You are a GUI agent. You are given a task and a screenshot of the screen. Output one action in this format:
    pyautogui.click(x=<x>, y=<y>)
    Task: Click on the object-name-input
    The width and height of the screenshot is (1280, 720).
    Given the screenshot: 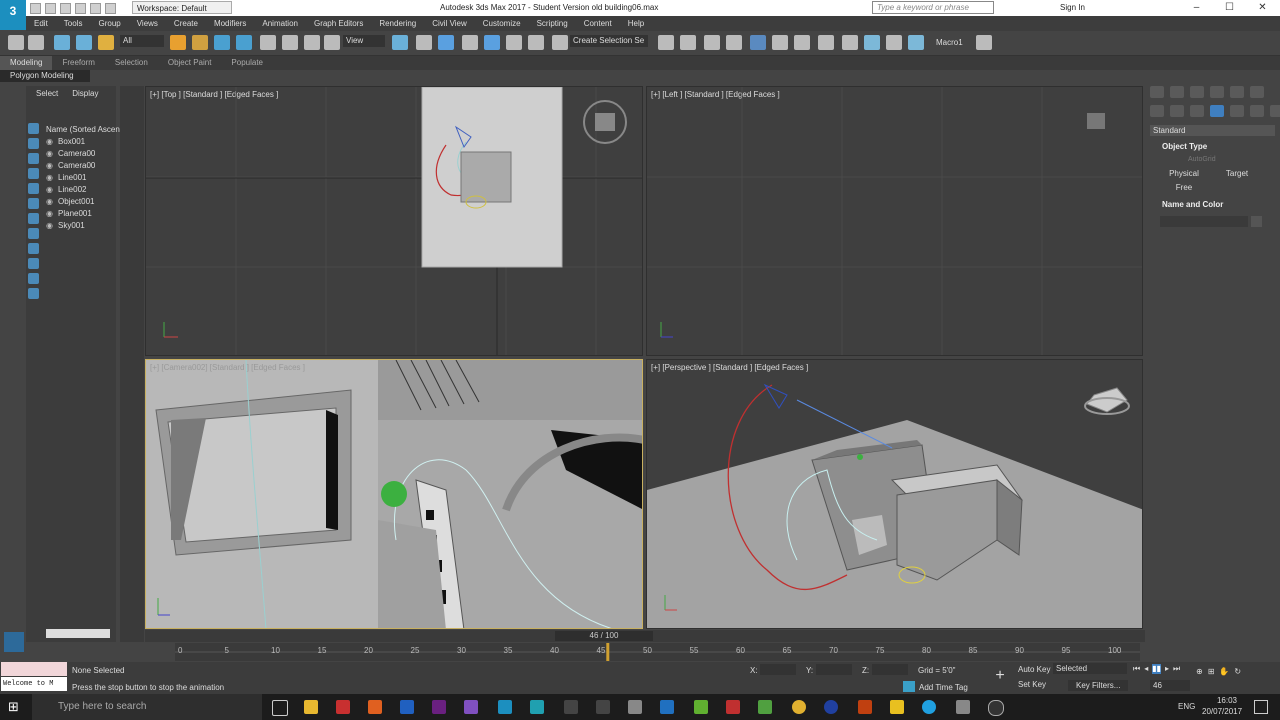 What is the action you would take?
    pyautogui.click(x=1204, y=221)
    